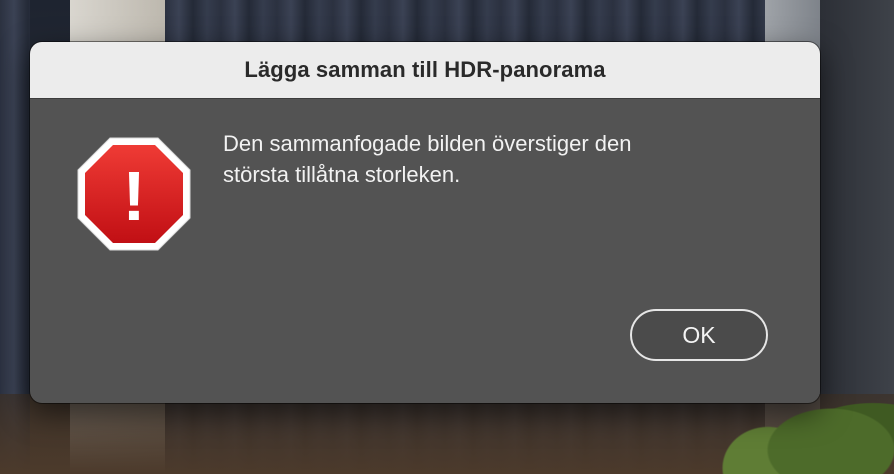 This screenshot has height=474, width=894. Describe the element at coordinates (342, 174) in the screenshot. I see `message-line-2: största tillåtna storleken.` at that location.